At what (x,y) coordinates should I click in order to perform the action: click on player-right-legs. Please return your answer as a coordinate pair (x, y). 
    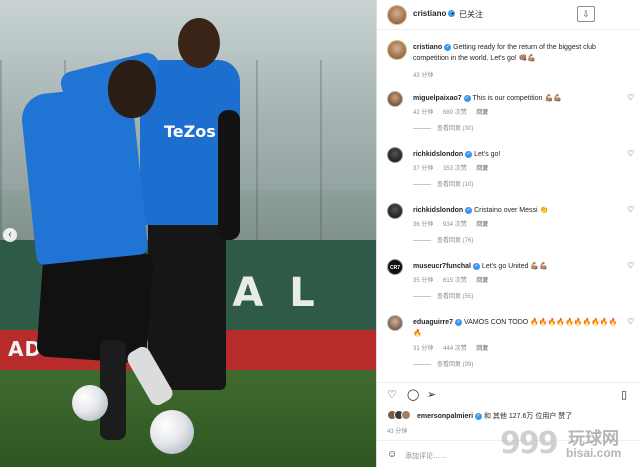
    Looking at the image, I should click on (187, 305).